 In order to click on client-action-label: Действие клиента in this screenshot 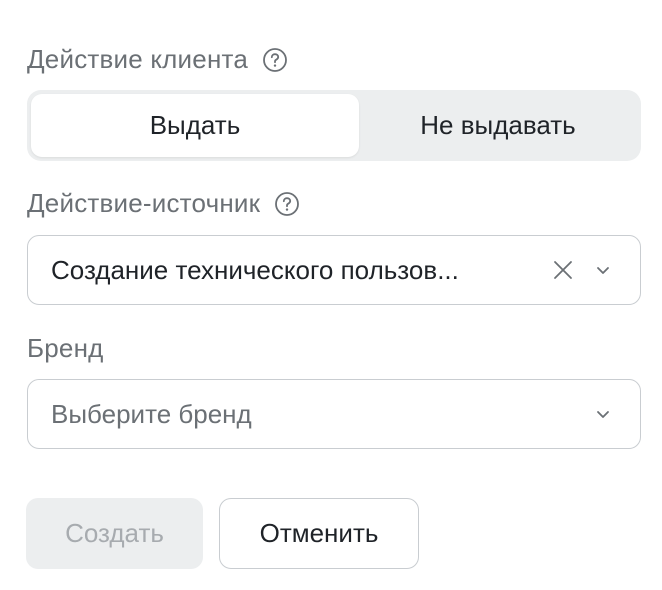, I will do `click(137, 59)`.